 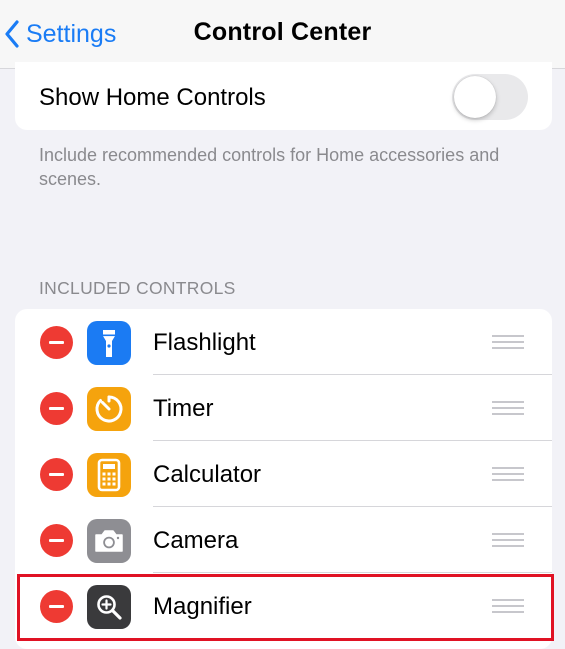 I want to click on flashlight-icon, so click(x=109, y=343).